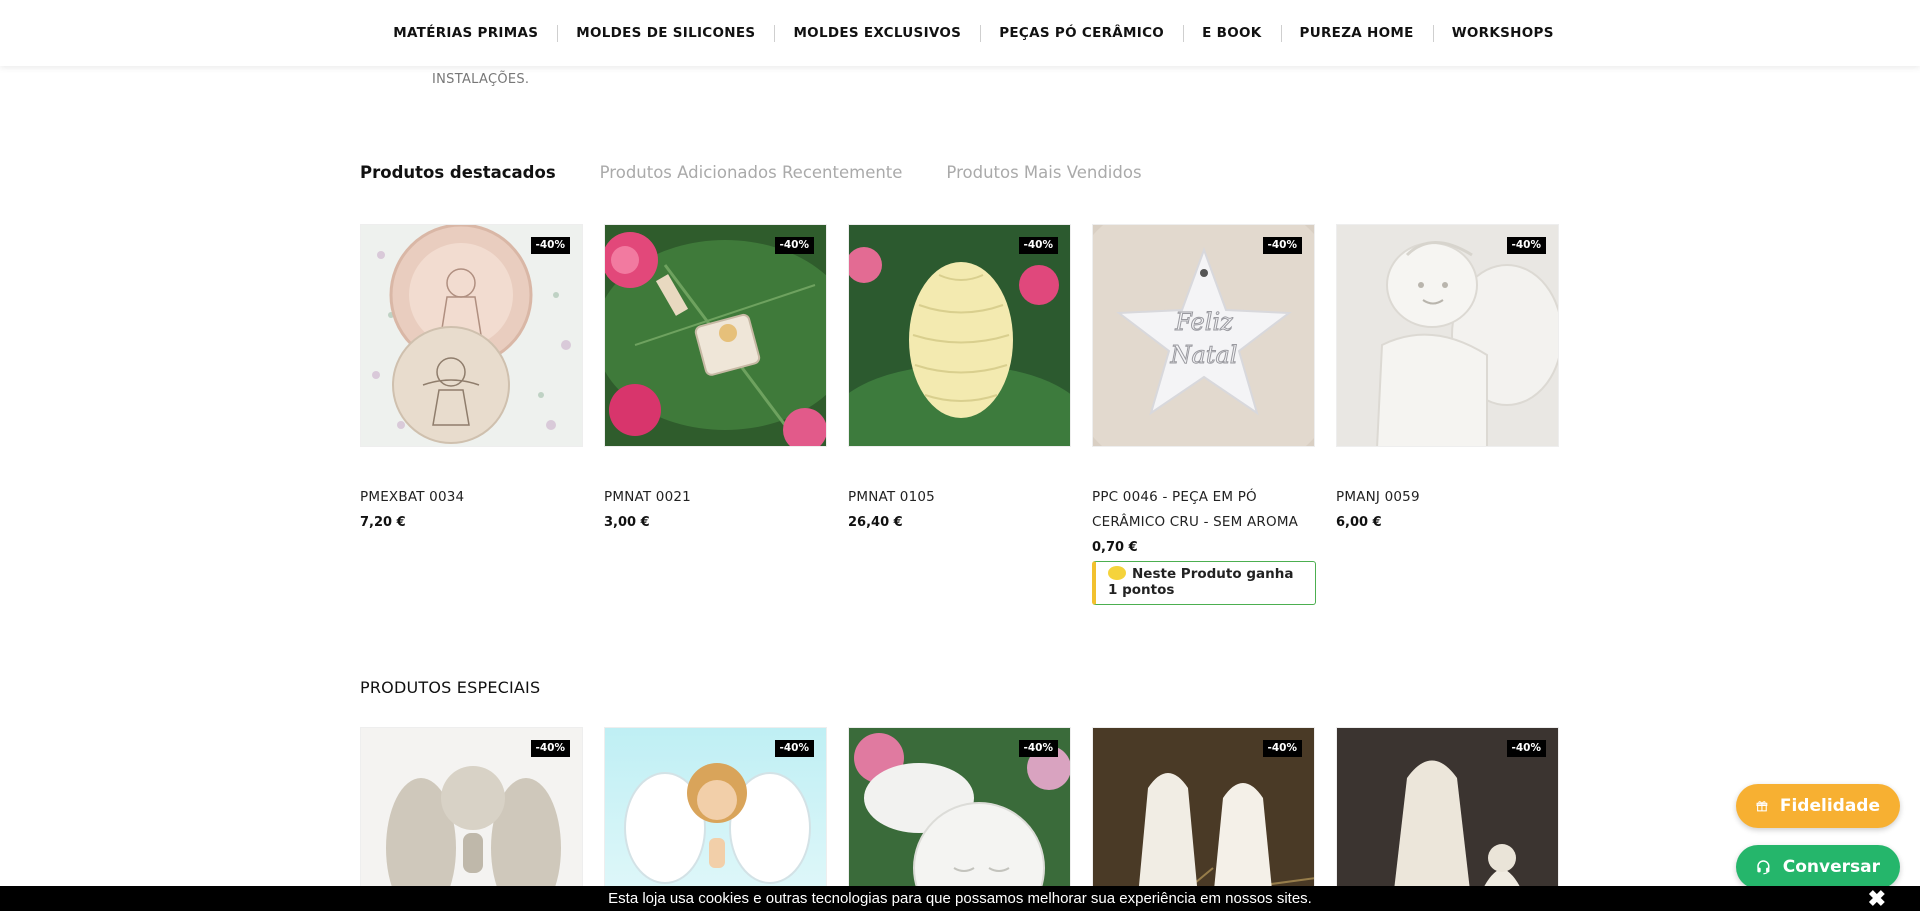  I want to click on product-card: -40% PMNAT 0105 26,40 €, so click(959, 377).